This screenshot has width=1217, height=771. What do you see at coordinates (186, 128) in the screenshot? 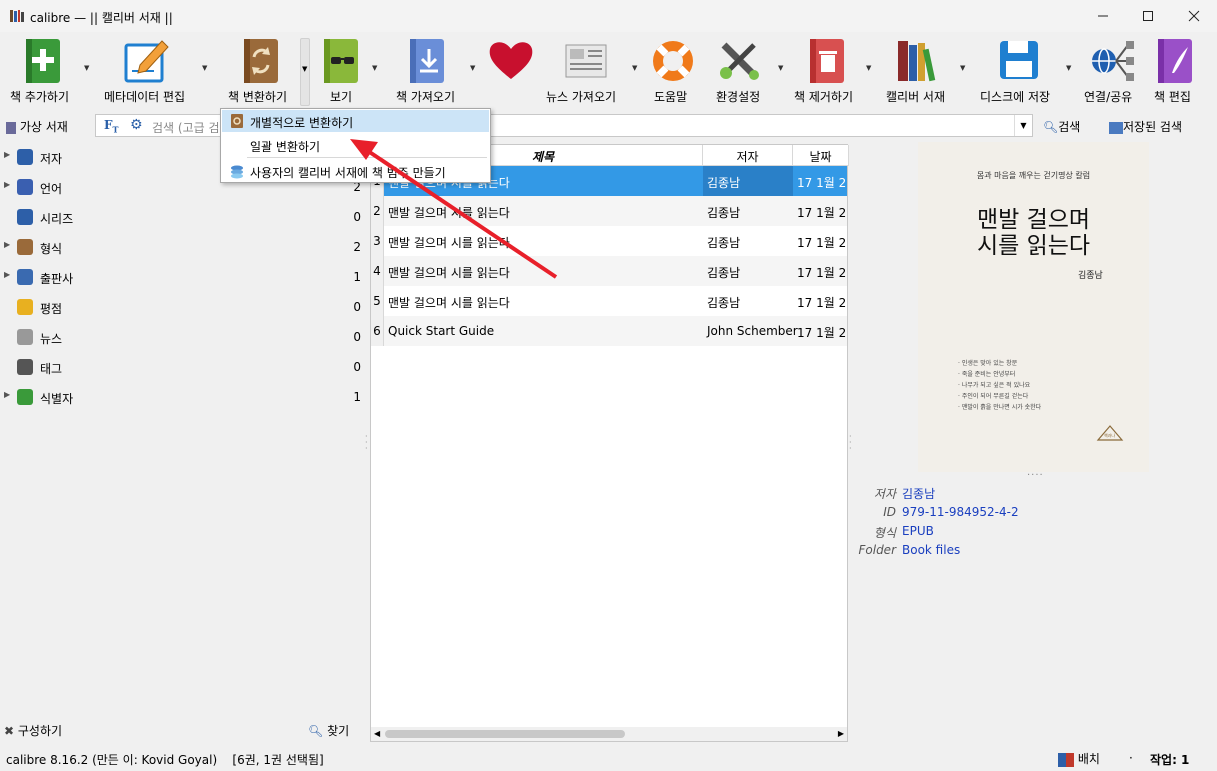
I see `search-placeholder: 검색 (고급 검` at bounding box center [186, 128].